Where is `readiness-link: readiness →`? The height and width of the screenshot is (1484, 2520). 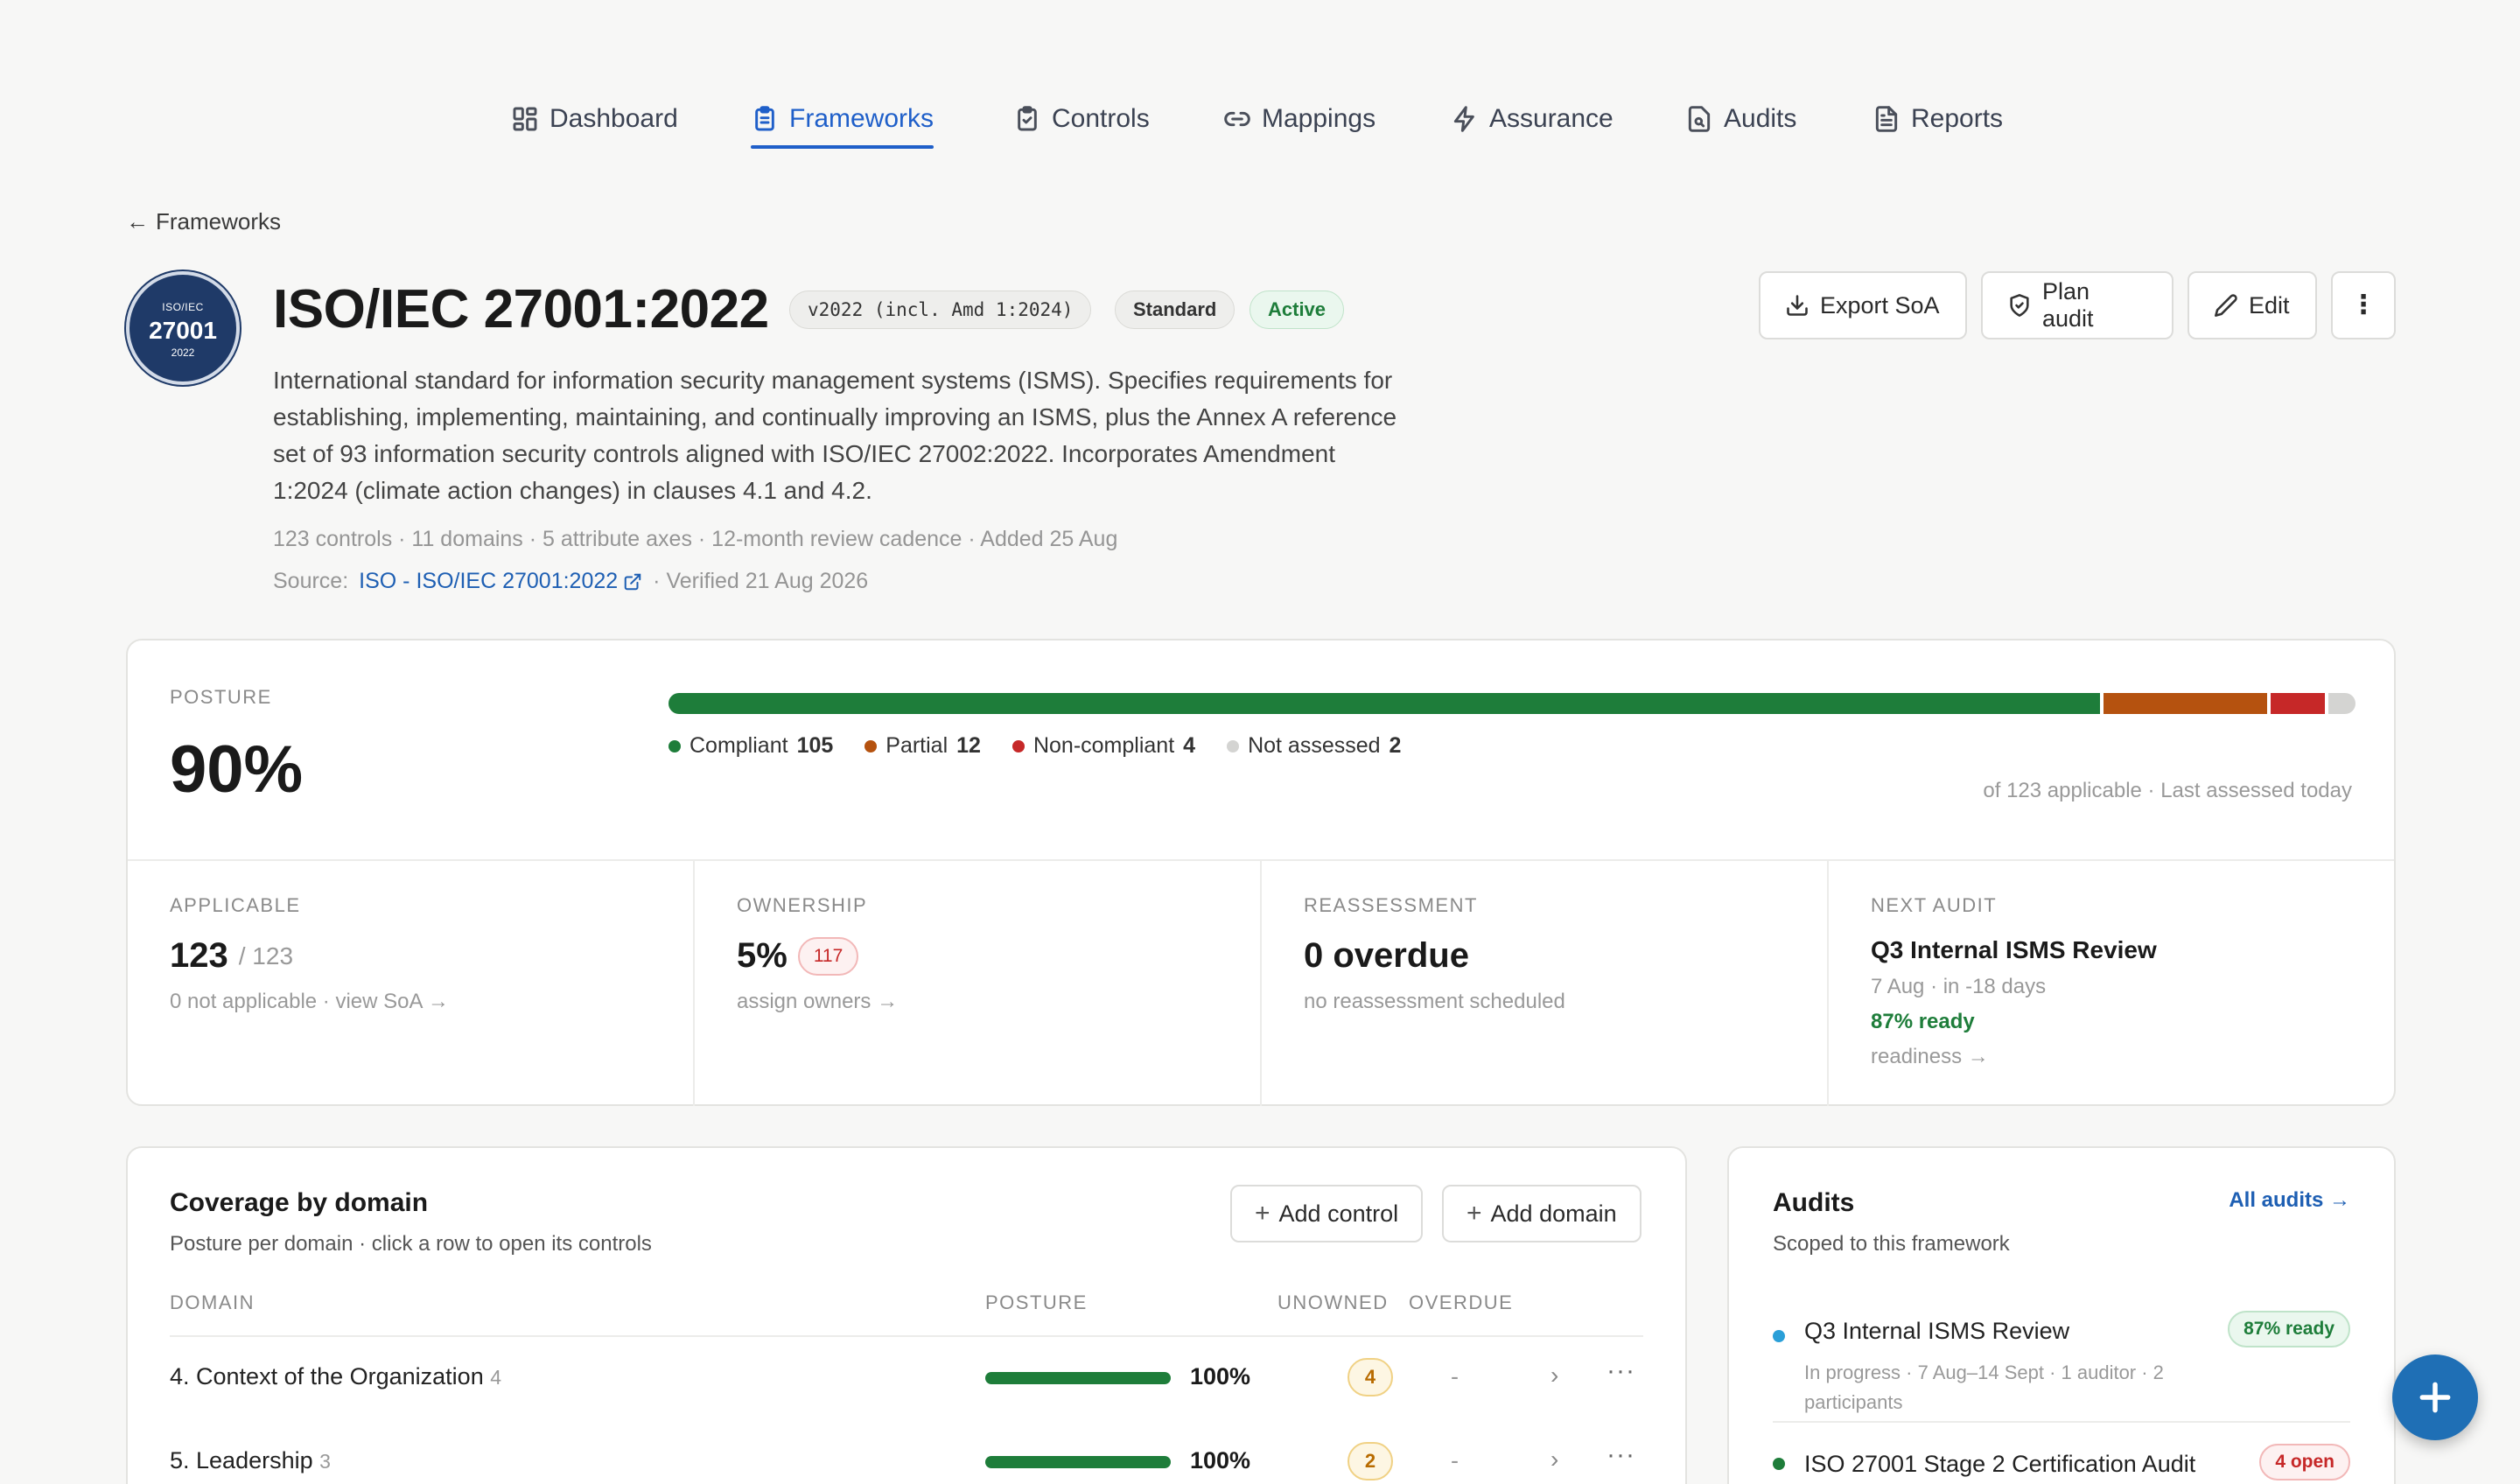
readiness-link: readiness → is located at coordinates (2111, 1057).